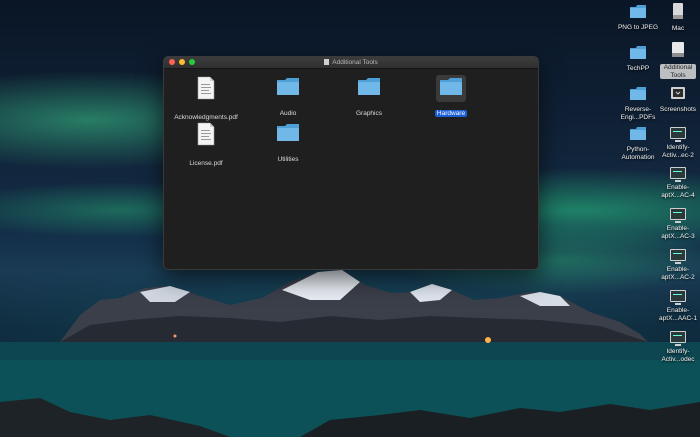 This screenshot has height=437, width=700. I want to click on folder-item-utilities: Utilities, so click(288, 143).